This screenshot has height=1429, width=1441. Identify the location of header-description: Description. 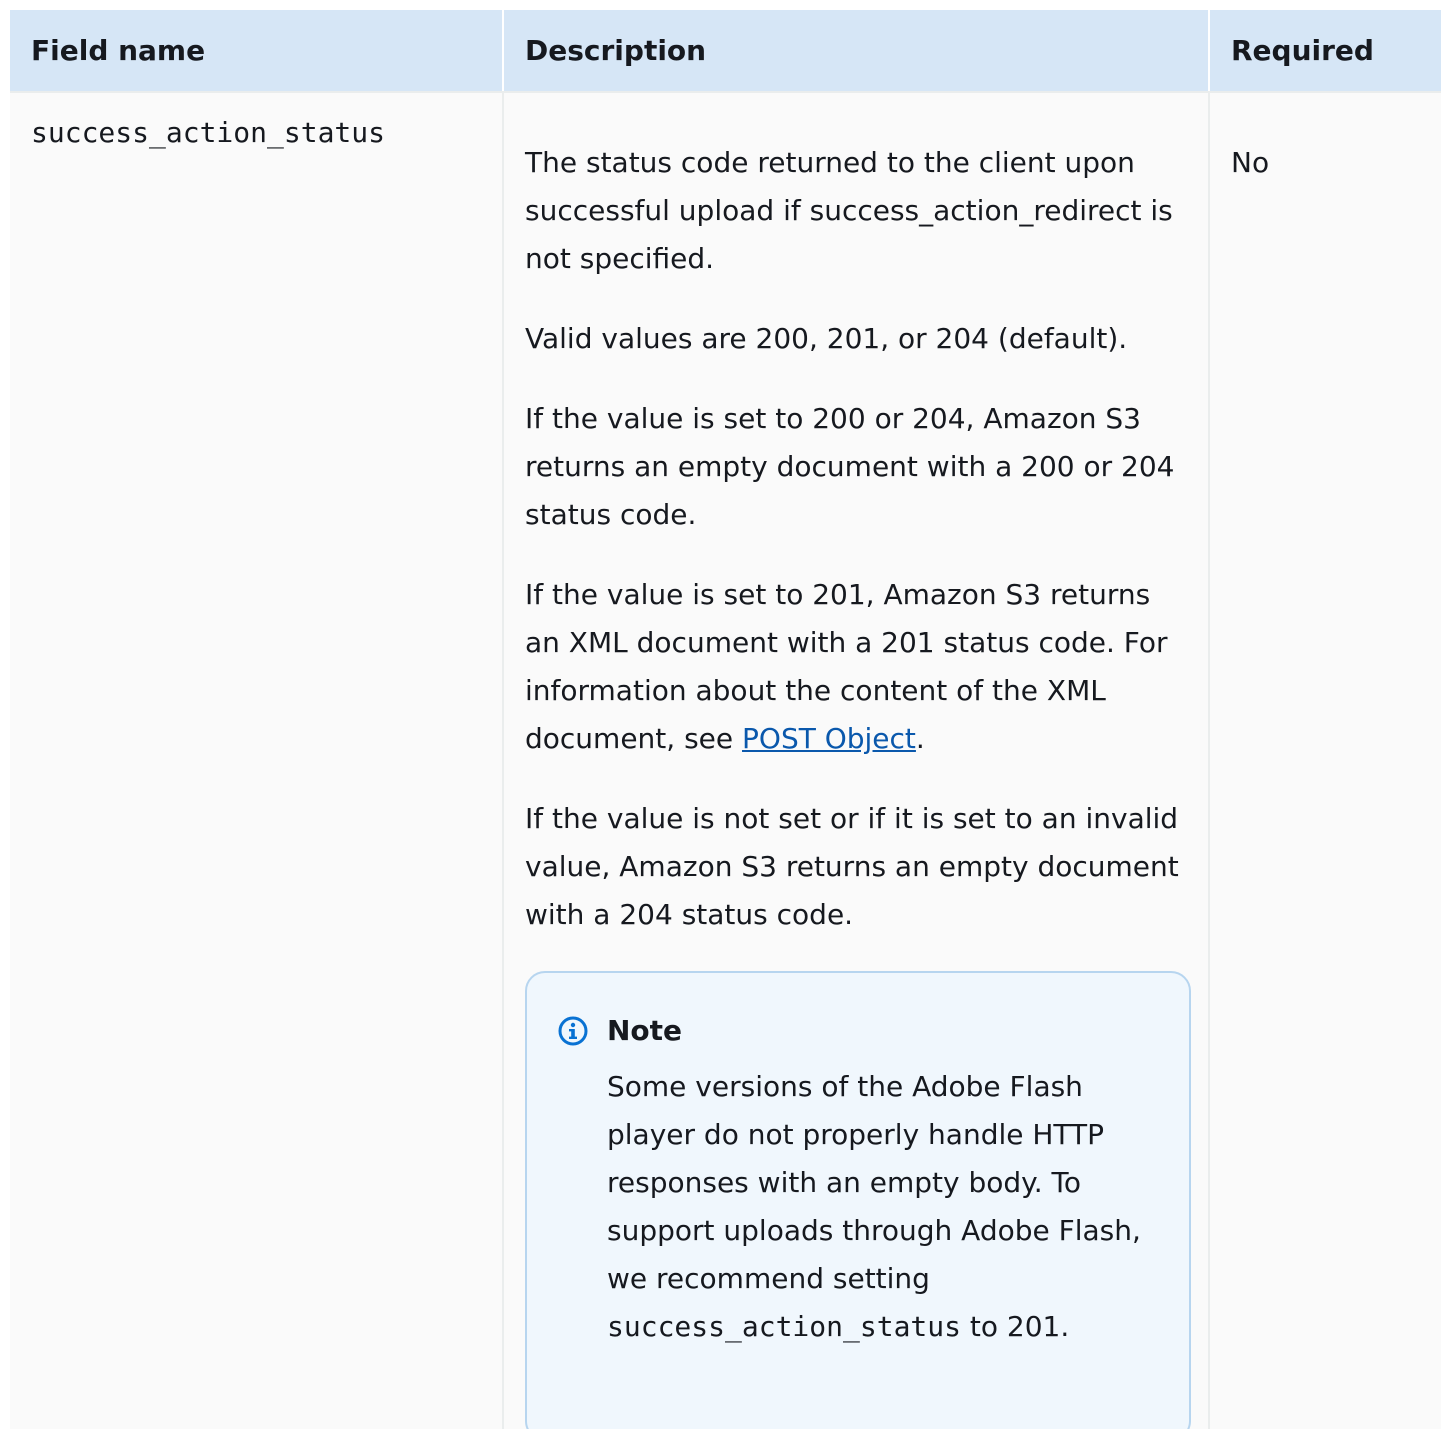
(856, 51).